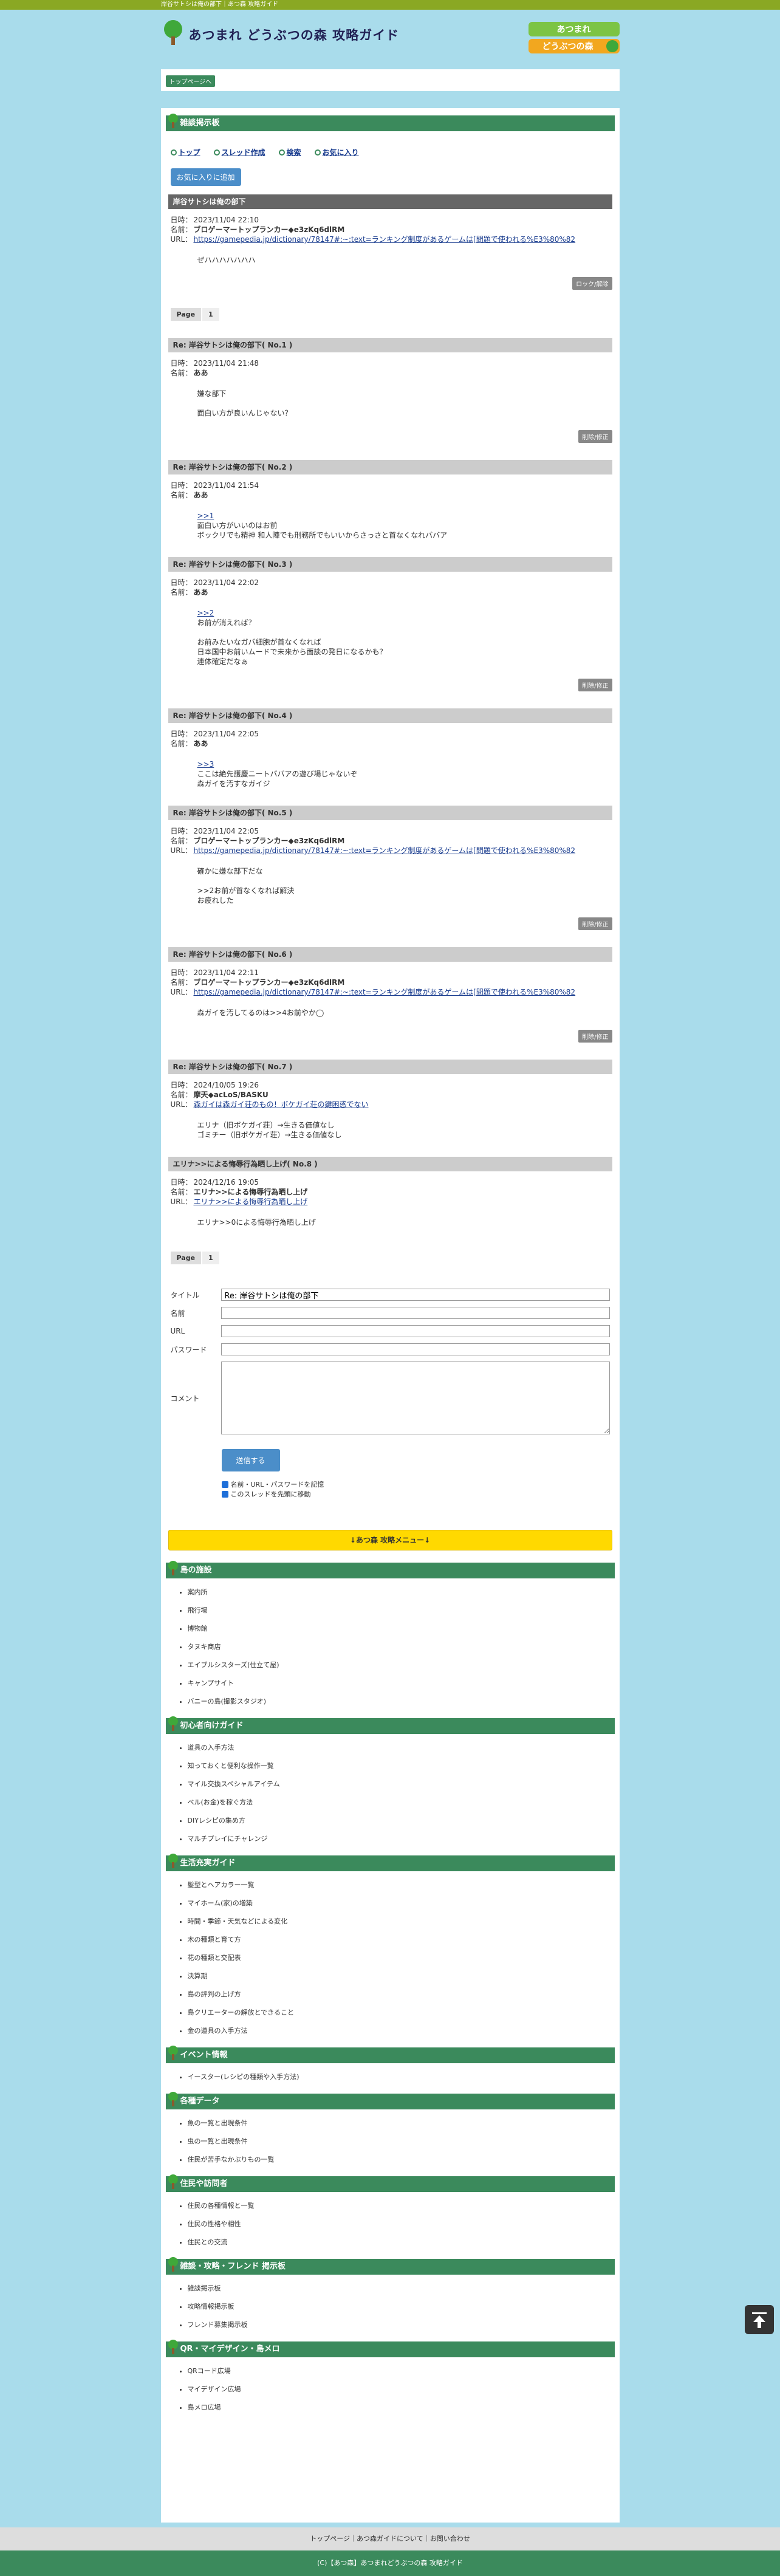  I want to click on category-link: 決算期, so click(402, 1976).